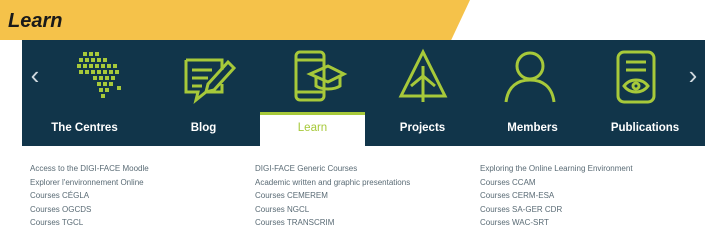 The width and height of the screenshot is (705, 243). I want to click on nav-item-the-centres: The Centres, so click(84, 129).